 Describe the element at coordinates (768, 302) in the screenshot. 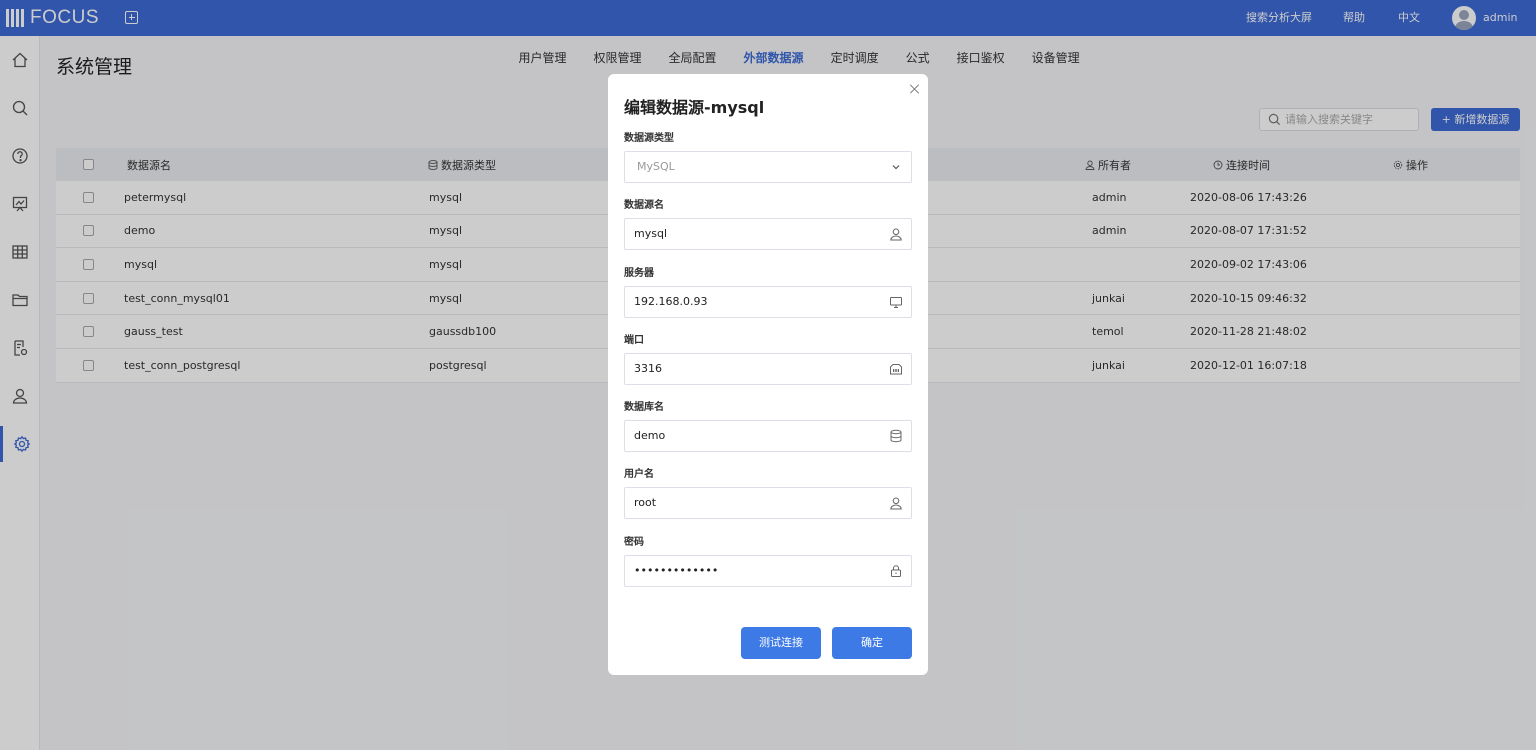

I see `server-field: 192.168.0.93` at that location.